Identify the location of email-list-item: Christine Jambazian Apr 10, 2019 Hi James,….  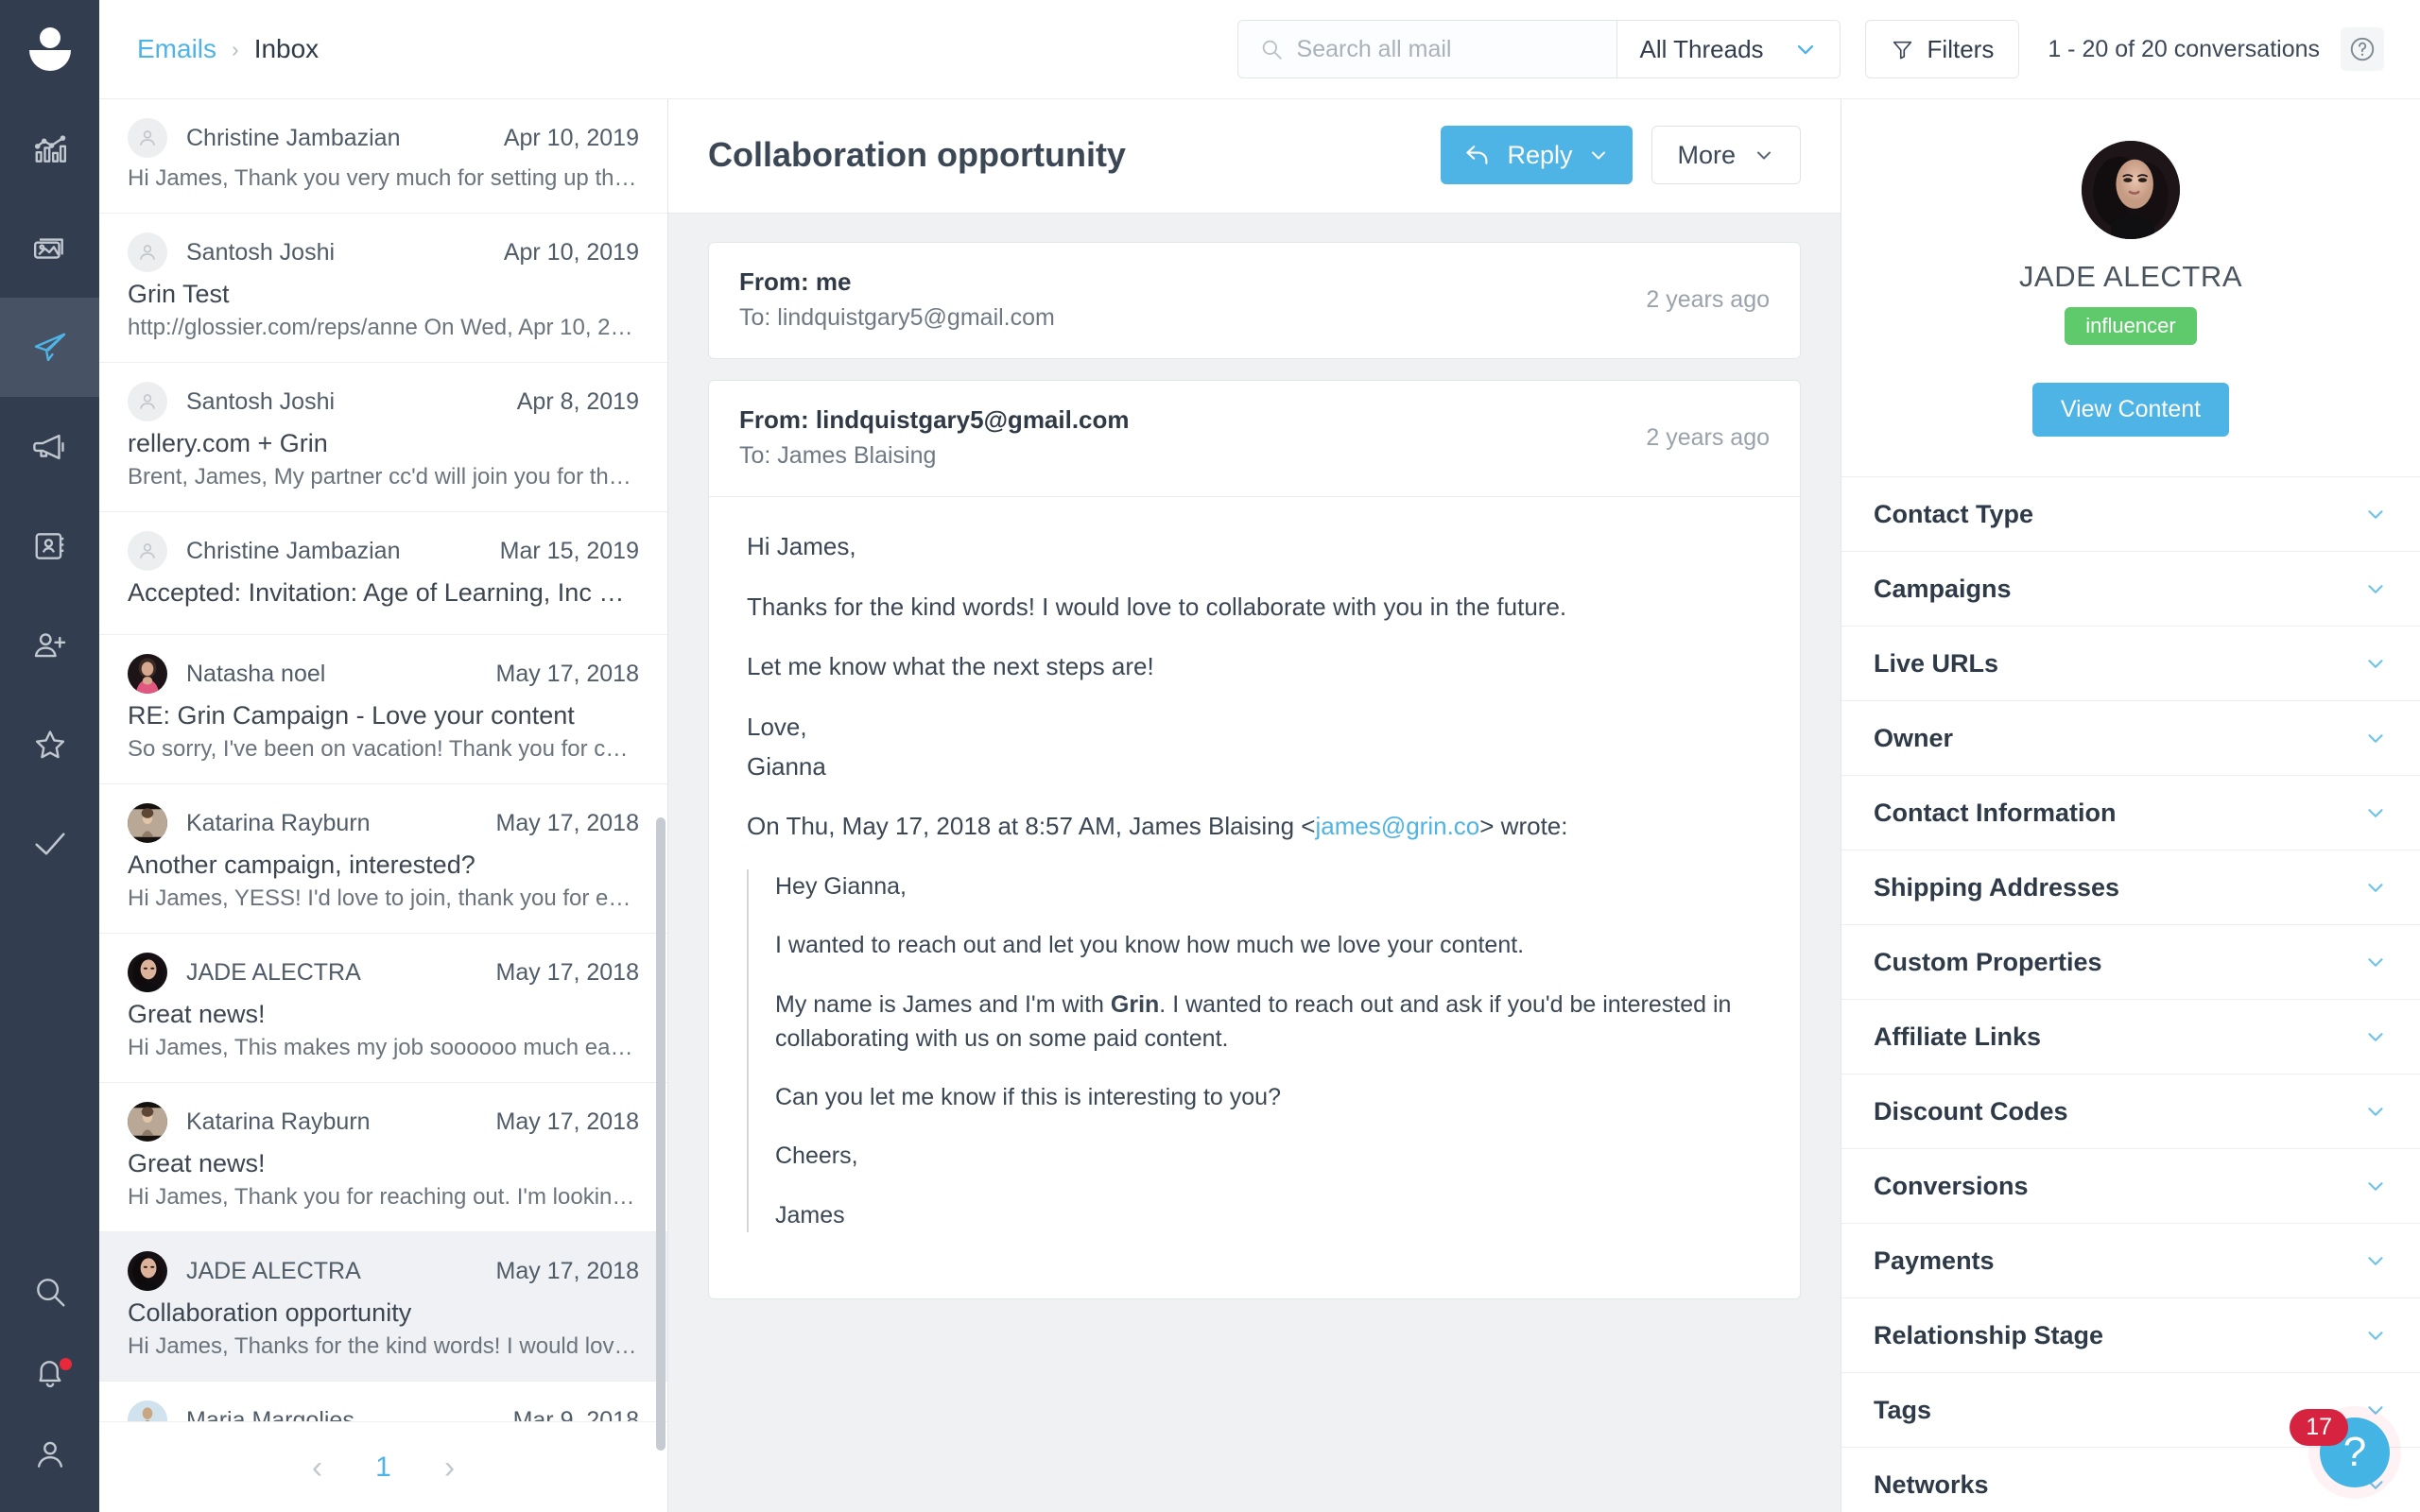
(383, 156).